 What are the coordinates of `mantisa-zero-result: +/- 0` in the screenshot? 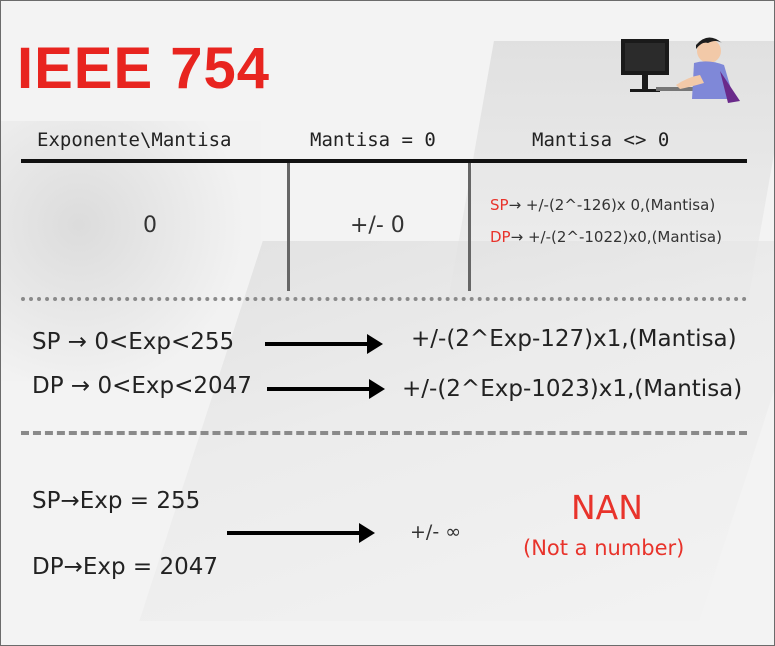 It's located at (377, 225).